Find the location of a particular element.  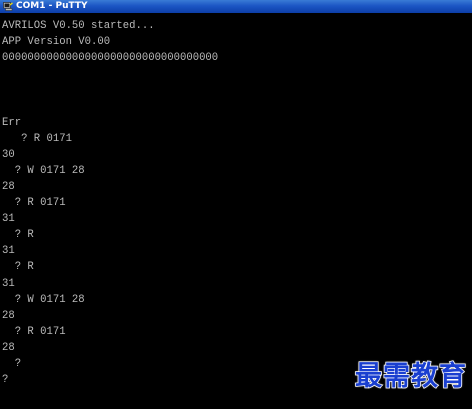

terminal-line: 0000000000000000000000000000000000 is located at coordinates (110, 58).